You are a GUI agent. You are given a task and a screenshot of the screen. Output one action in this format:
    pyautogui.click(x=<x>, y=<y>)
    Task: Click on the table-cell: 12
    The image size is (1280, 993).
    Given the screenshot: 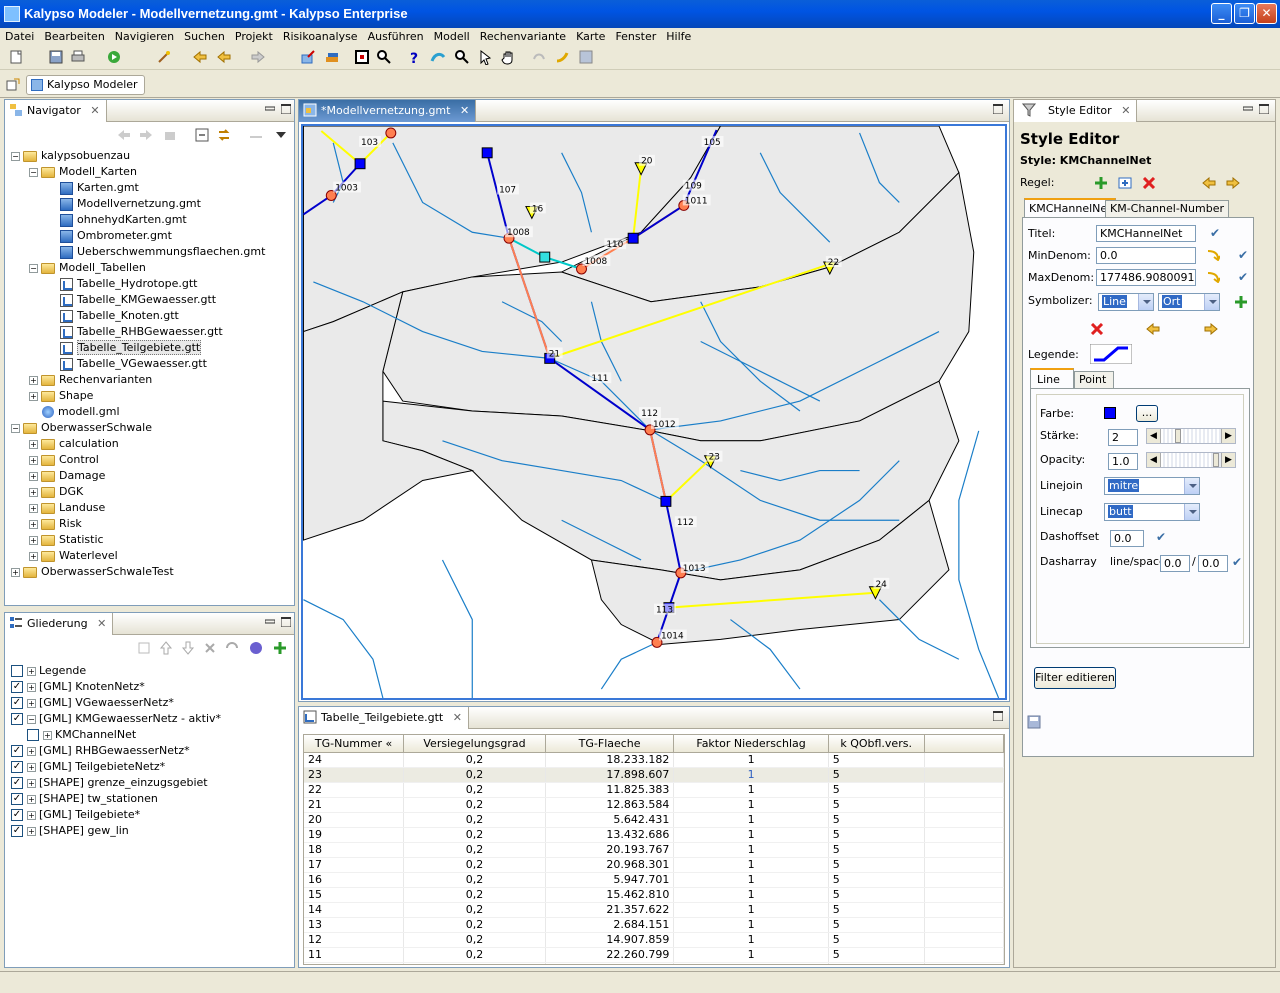 What is the action you would take?
    pyautogui.click(x=354, y=940)
    